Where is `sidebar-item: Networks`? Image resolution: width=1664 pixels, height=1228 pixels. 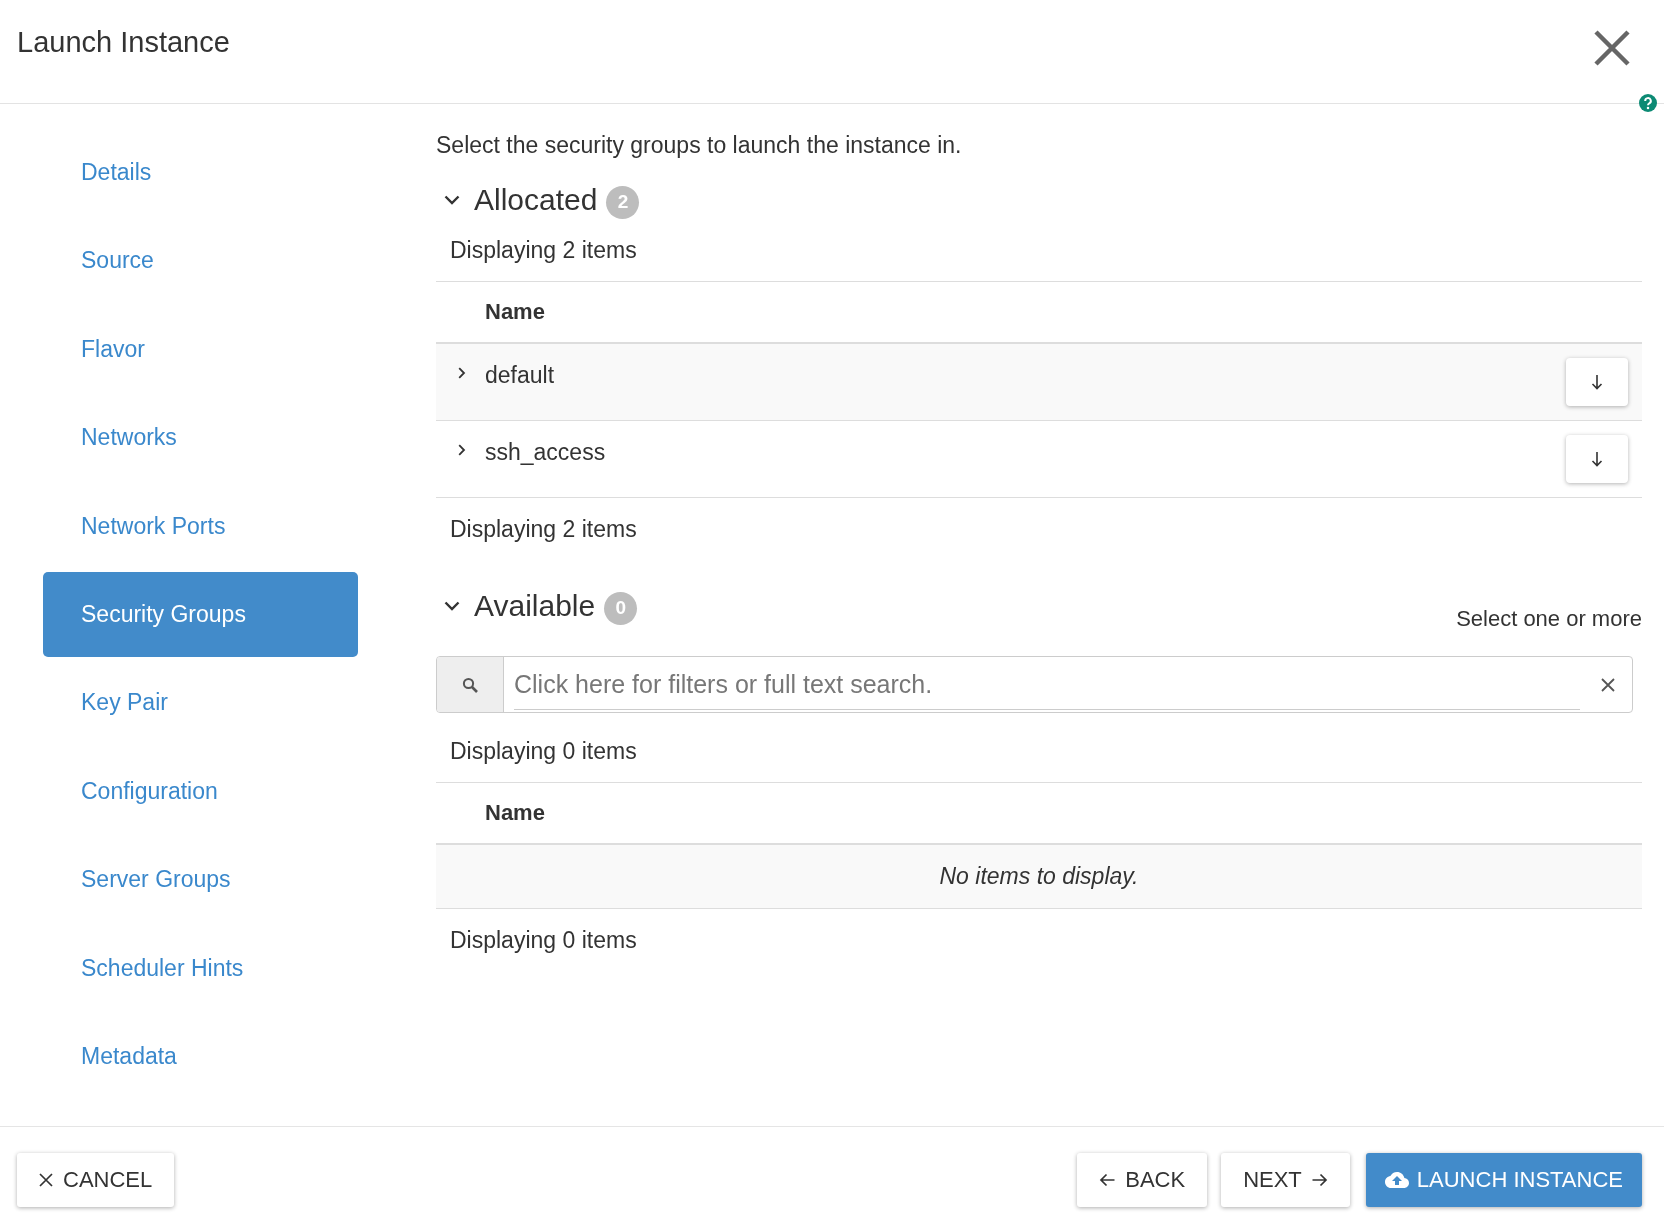 sidebar-item: Networks is located at coordinates (200, 438).